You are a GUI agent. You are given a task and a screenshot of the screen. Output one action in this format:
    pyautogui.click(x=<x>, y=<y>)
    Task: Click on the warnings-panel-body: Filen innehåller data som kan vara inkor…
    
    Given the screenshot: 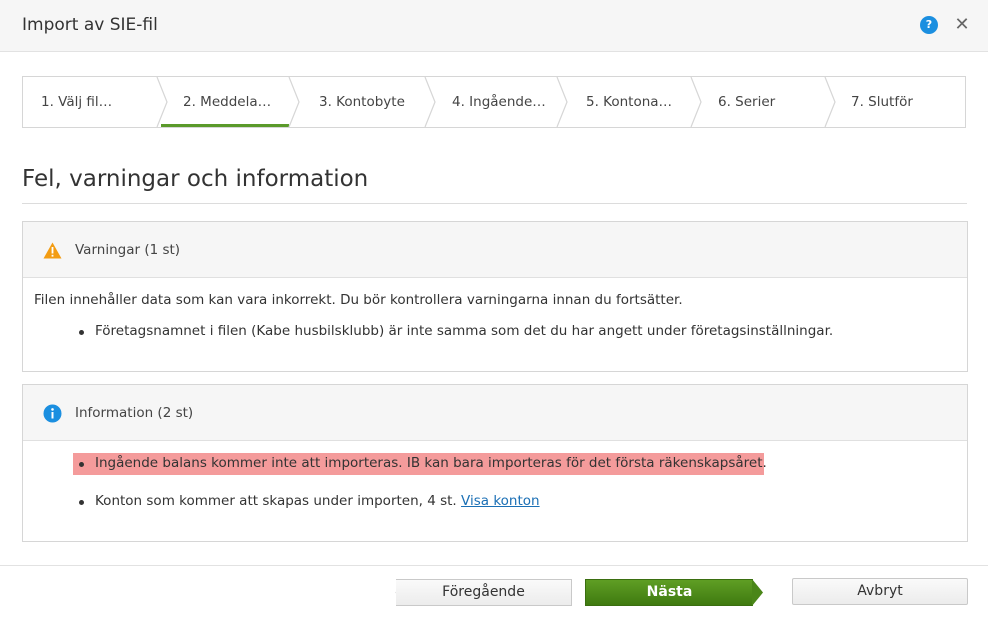 What is the action you would take?
    pyautogui.click(x=495, y=324)
    